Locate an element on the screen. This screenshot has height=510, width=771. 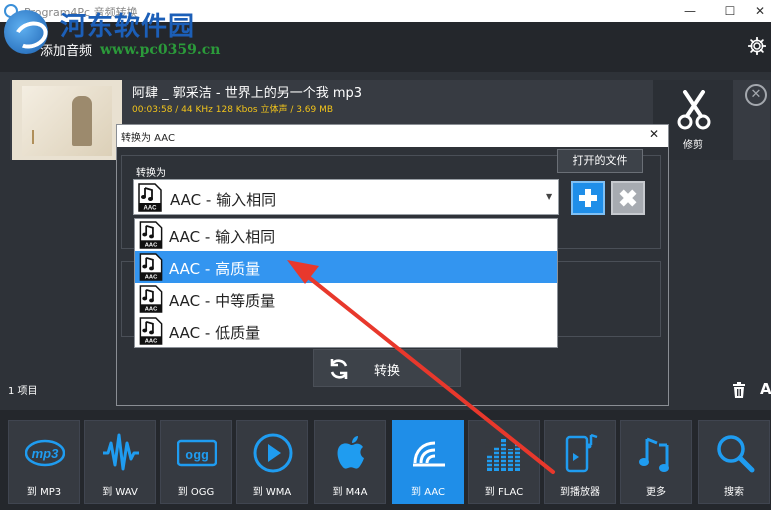
mp3-icon: mp3 is located at coordinates (45, 453).